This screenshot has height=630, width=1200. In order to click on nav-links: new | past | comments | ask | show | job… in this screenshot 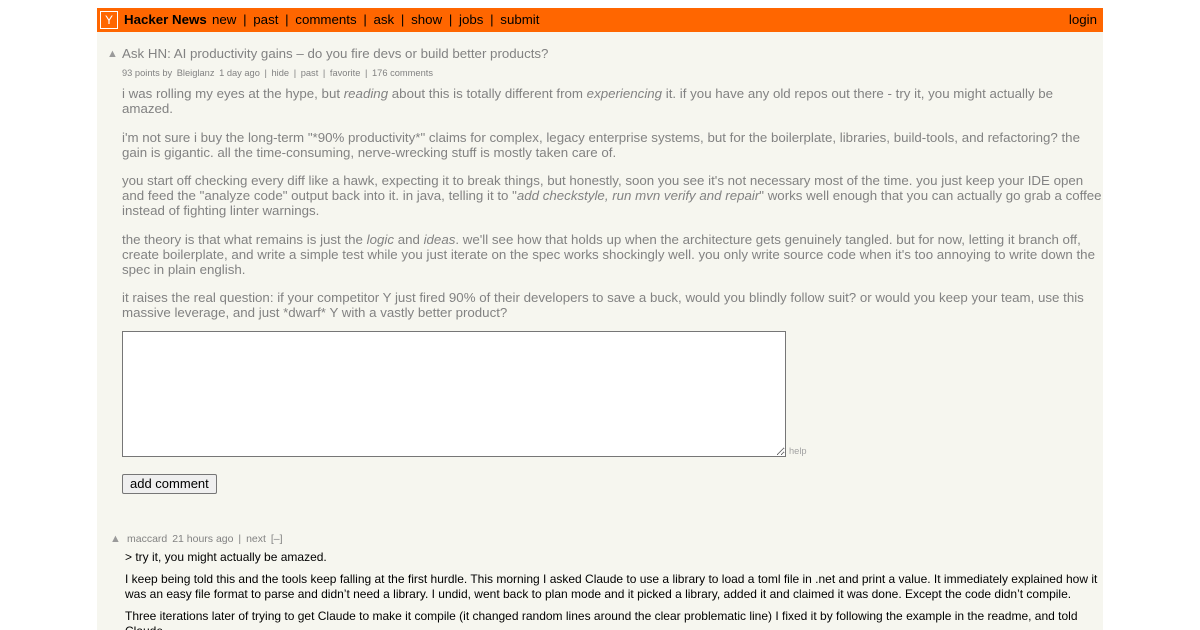, I will do `click(375, 20)`.